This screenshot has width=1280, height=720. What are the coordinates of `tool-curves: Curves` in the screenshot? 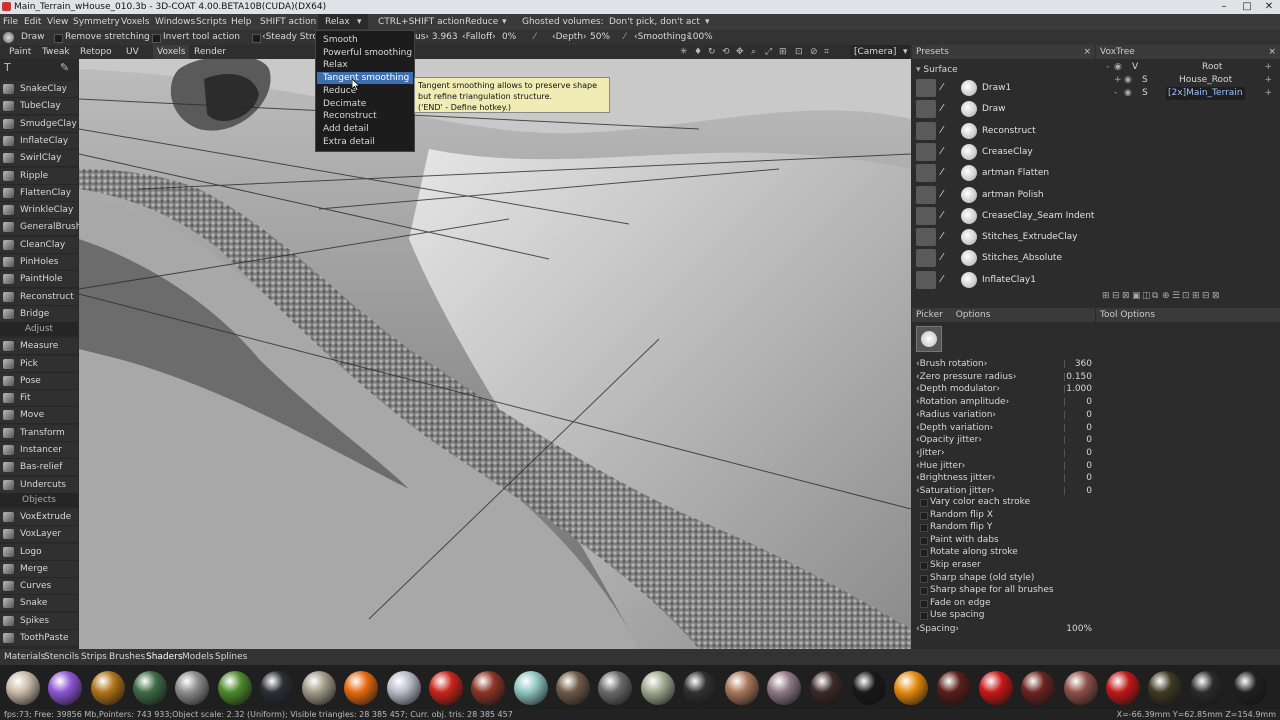 It's located at (39, 587).